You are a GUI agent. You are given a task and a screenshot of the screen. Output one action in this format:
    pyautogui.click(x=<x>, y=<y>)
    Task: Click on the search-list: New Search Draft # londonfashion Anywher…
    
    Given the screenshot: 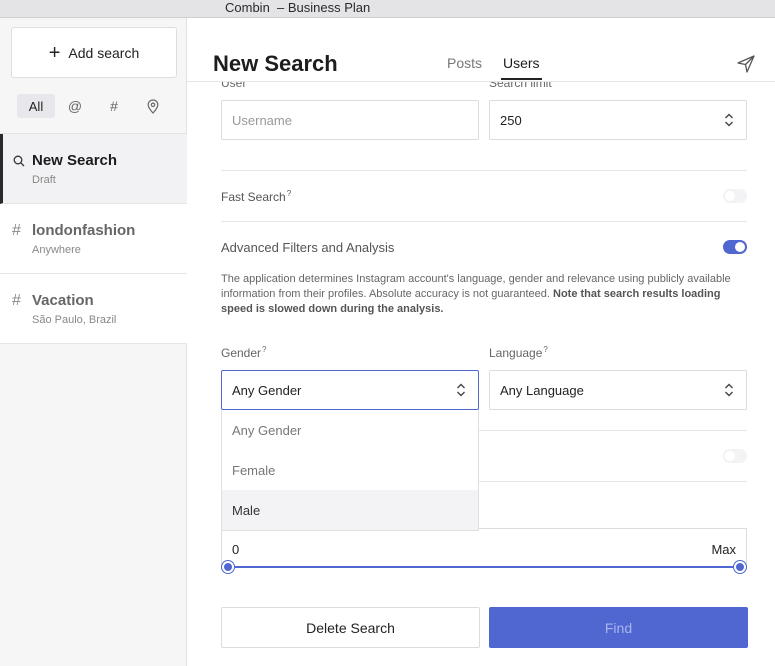 What is the action you would take?
    pyautogui.click(x=93, y=238)
    